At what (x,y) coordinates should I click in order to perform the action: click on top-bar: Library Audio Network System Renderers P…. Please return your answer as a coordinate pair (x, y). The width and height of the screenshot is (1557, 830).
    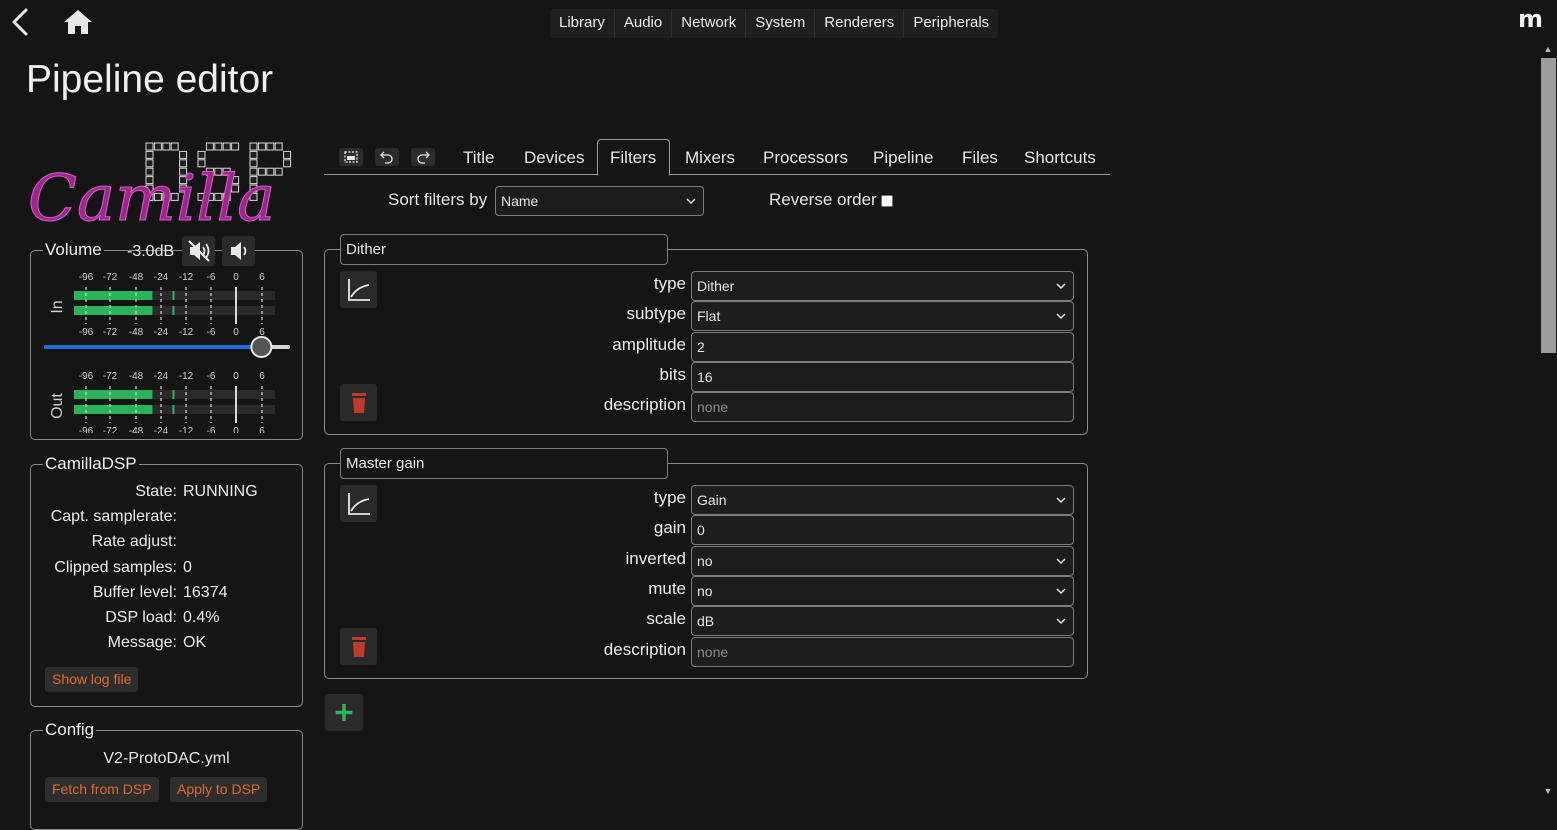
    Looking at the image, I should click on (778, 24).